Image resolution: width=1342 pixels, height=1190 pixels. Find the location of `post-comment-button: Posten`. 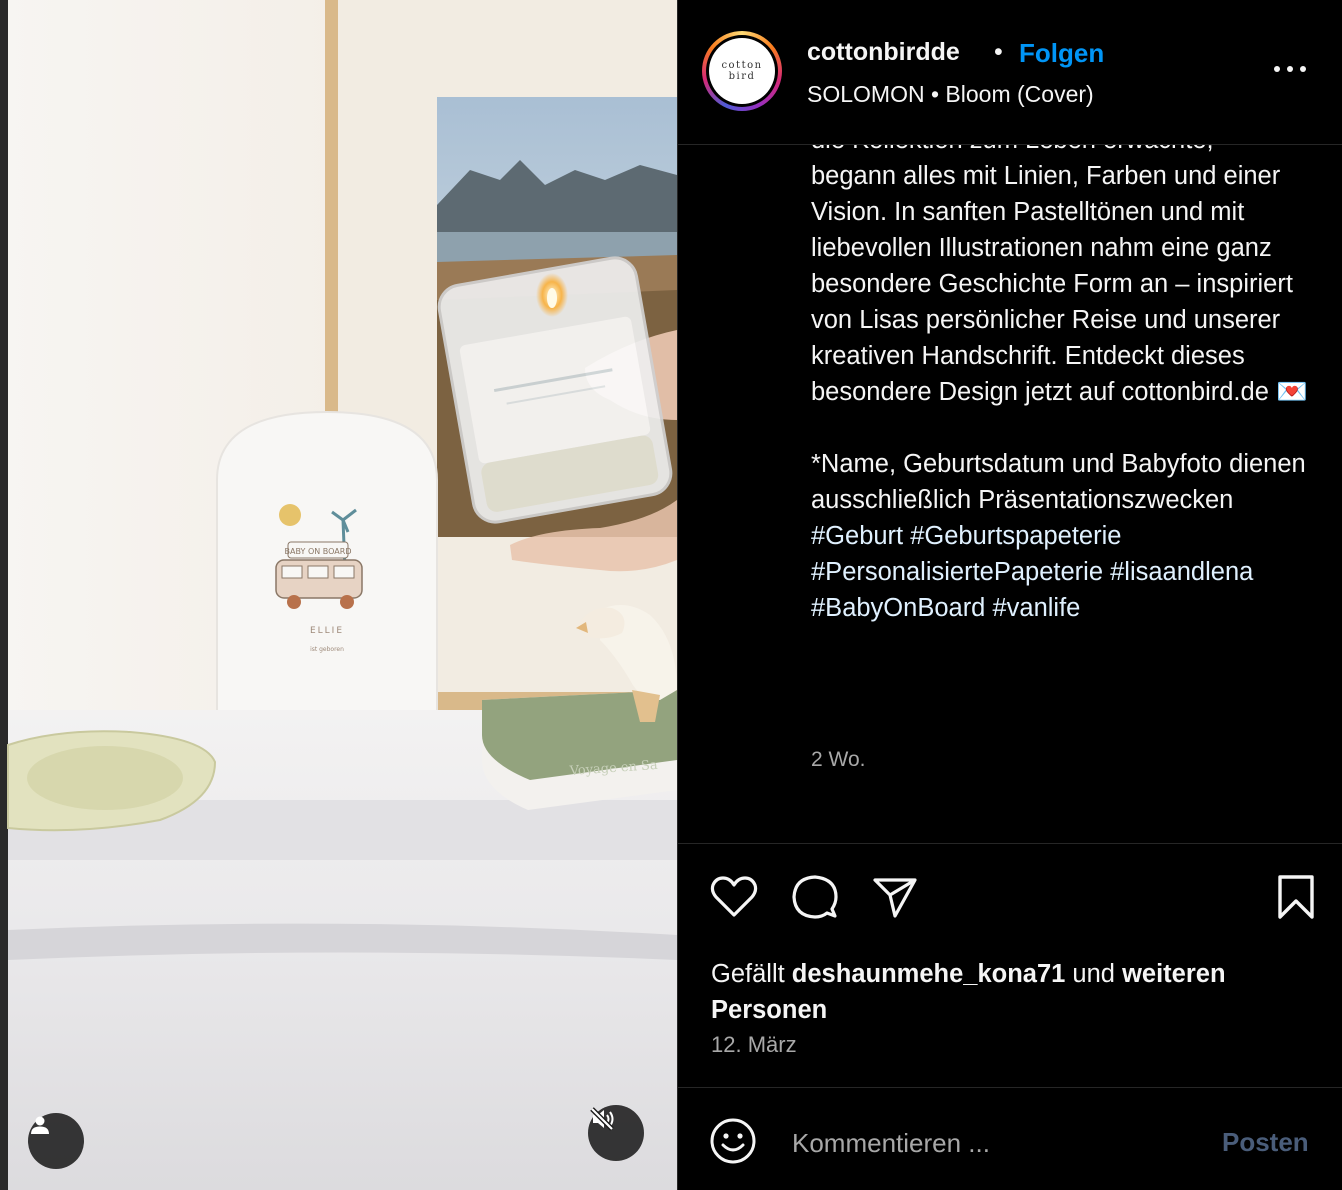

post-comment-button: Posten is located at coordinates (1265, 1142).